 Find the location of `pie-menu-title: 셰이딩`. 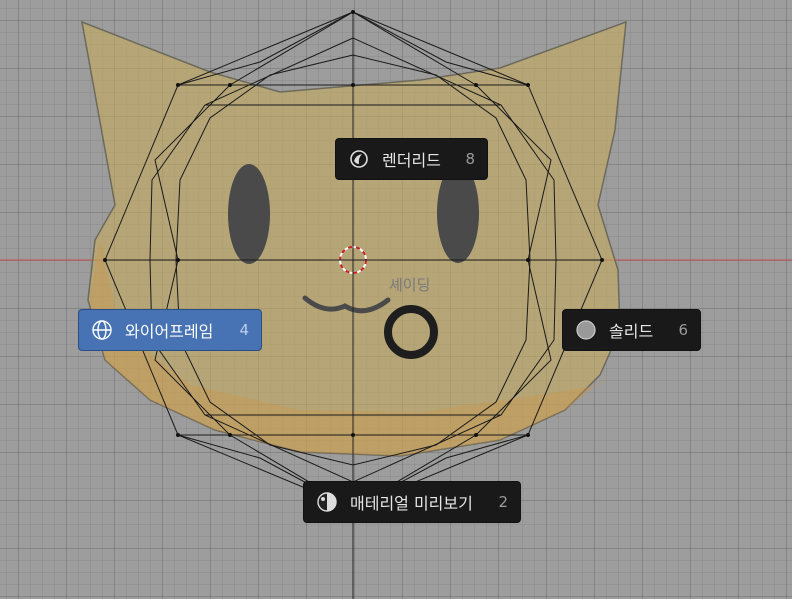

pie-menu-title: 셰이딩 is located at coordinates (410, 285).